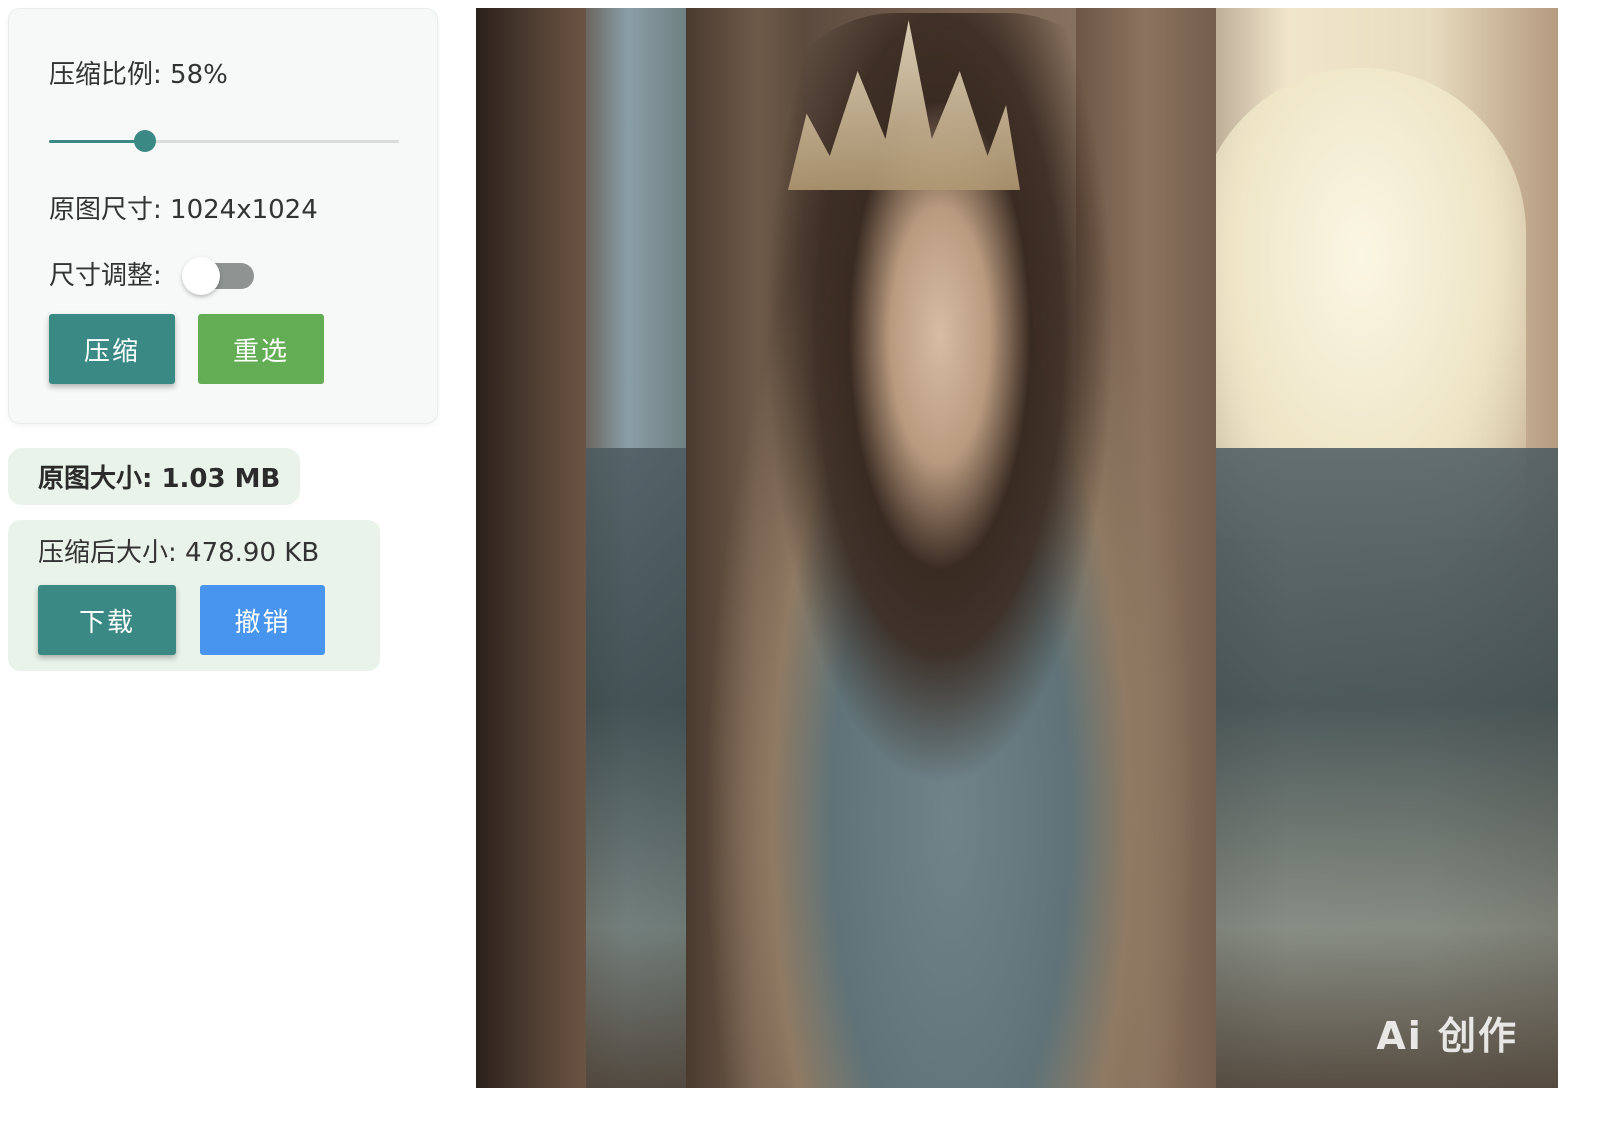 This screenshot has width=1602, height=1121. What do you see at coordinates (138, 75) in the screenshot?
I see `compression-ratio-label: 压缩比例: 58%` at bounding box center [138, 75].